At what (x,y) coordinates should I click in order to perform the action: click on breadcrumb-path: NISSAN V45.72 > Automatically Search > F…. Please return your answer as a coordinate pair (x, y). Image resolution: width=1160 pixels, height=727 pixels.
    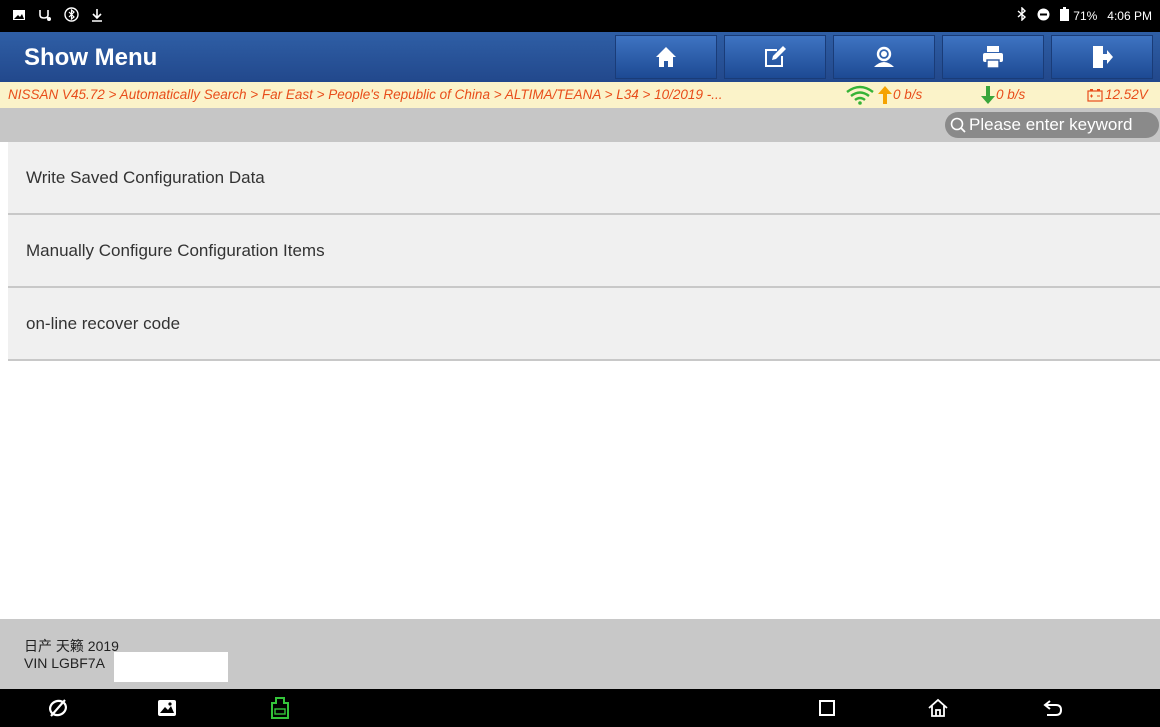
    Looking at the image, I should click on (365, 94).